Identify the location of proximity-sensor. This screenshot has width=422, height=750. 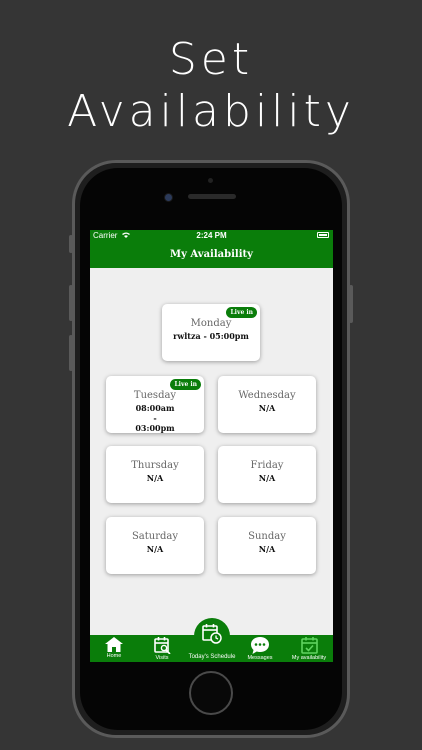
(210, 180).